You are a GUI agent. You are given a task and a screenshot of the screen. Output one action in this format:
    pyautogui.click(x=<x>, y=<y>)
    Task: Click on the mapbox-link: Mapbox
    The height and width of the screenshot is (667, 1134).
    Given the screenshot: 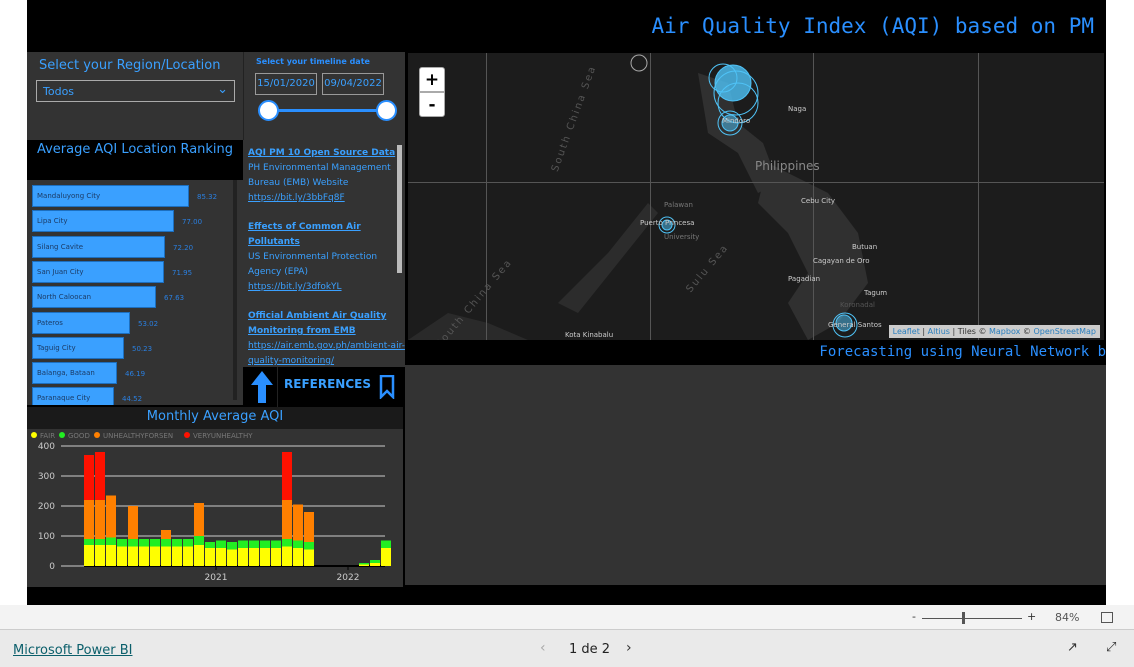 What is the action you would take?
    pyautogui.click(x=1004, y=331)
    